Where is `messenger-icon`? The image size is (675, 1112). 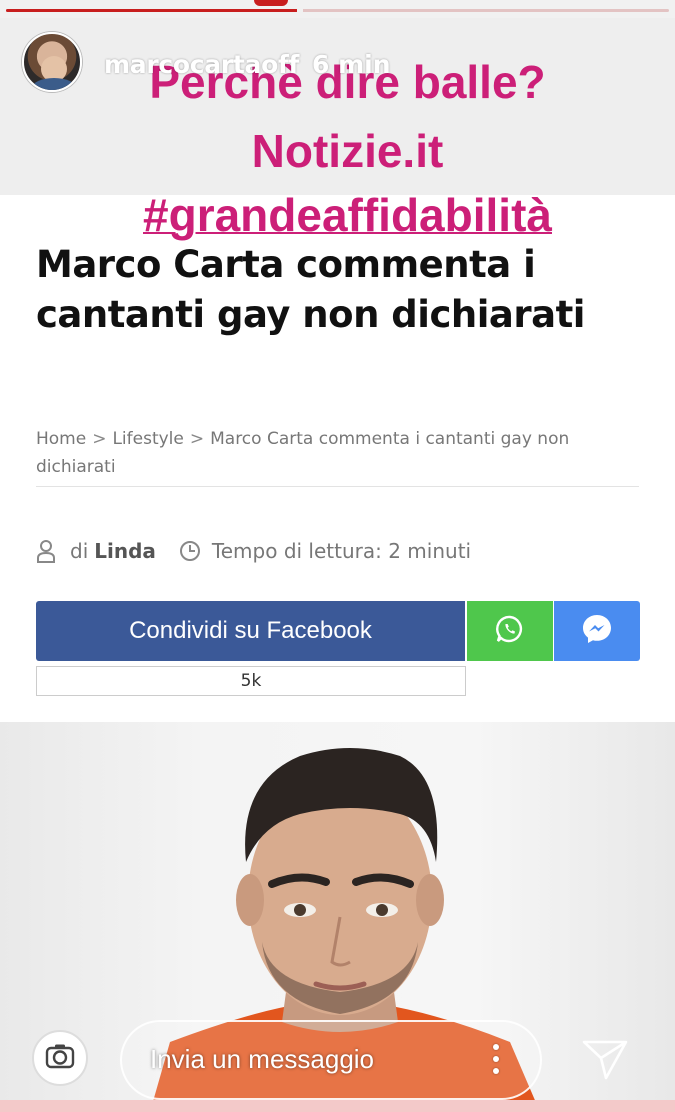
messenger-icon is located at coordinates (597, 631).